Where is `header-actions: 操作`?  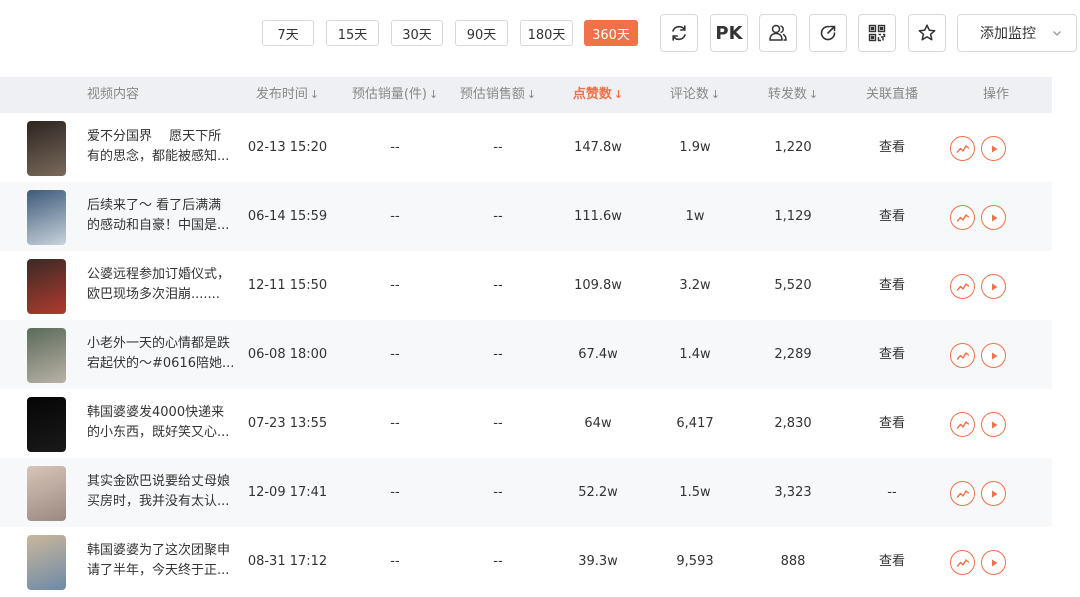
header-actions: 操作 is located at coordinates (995, 94).